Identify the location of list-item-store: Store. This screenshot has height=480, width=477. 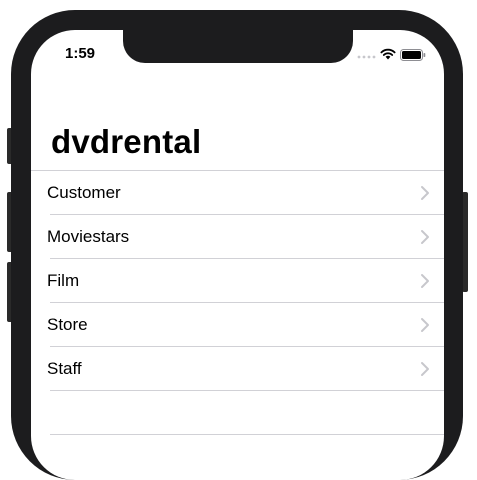
(237, 325).